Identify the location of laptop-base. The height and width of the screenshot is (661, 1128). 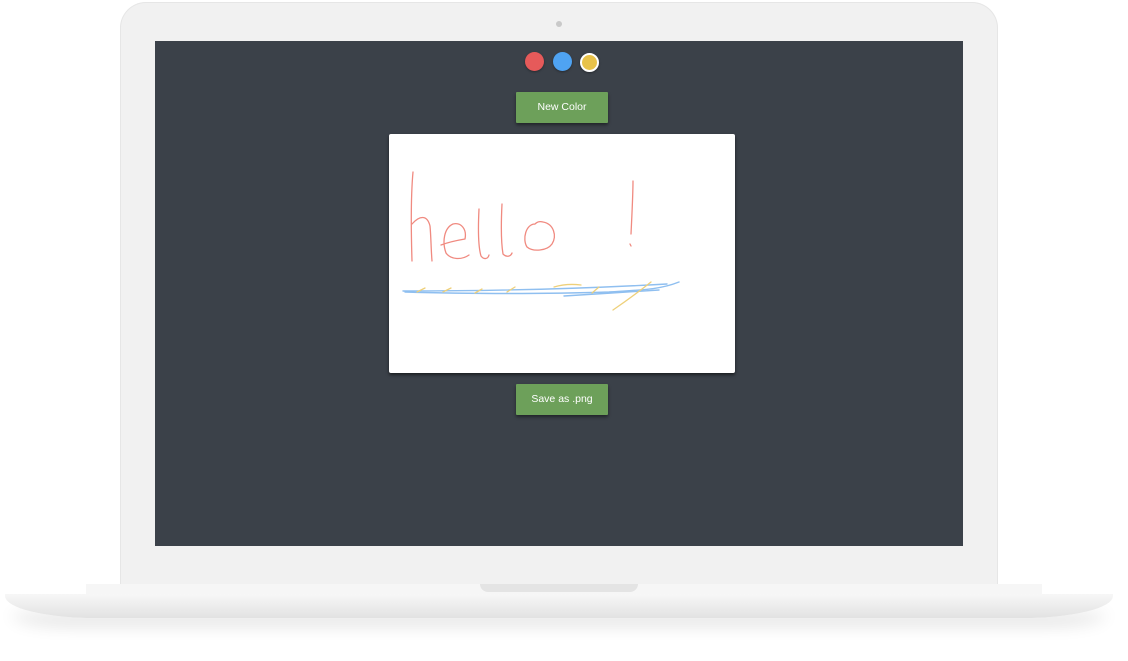
(559, 606).